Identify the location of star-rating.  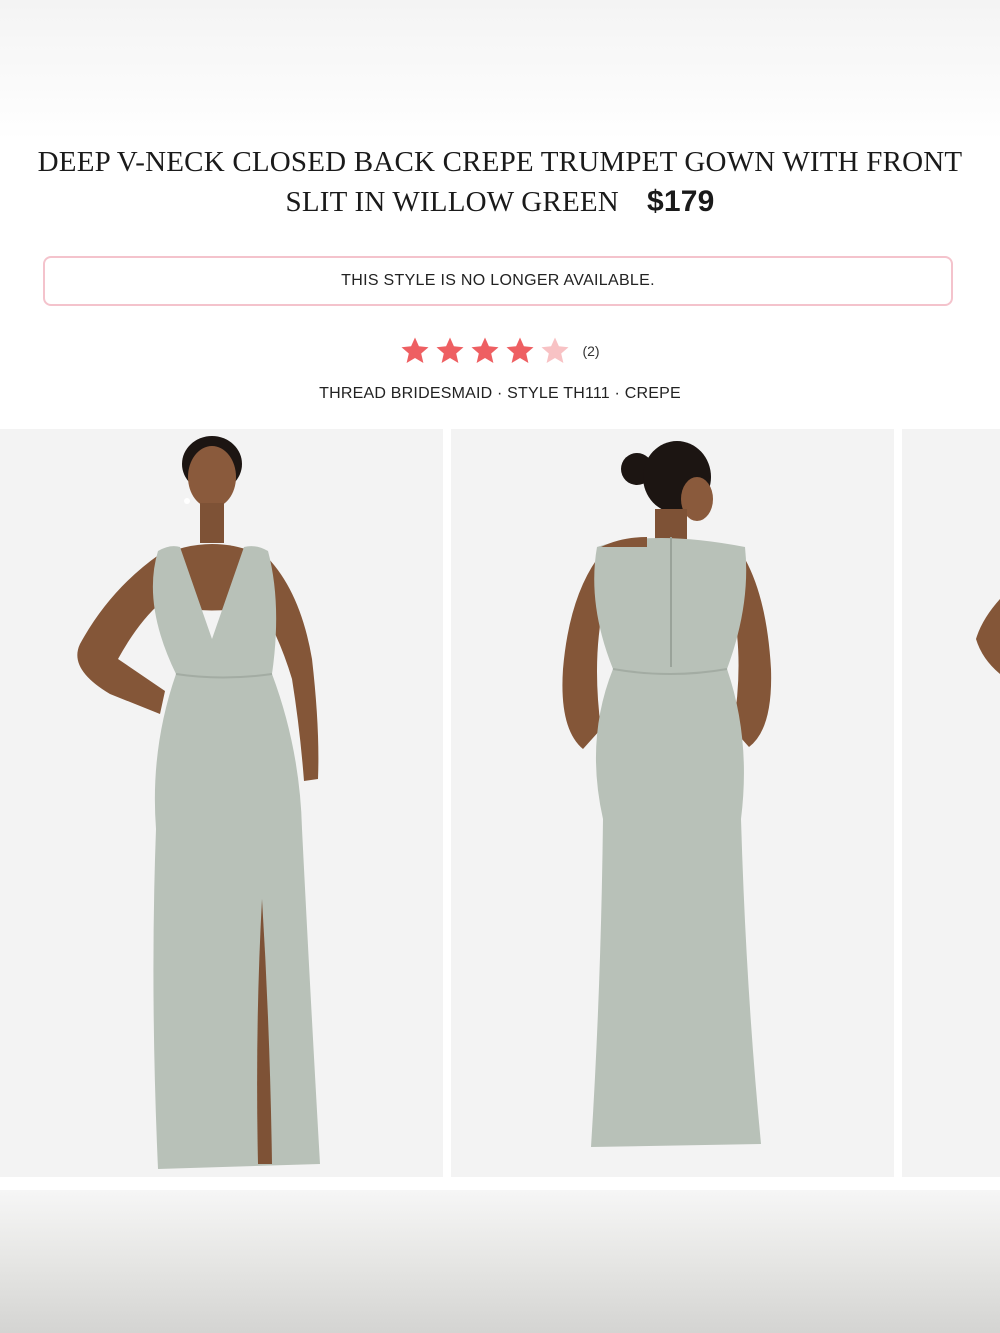
(485, 351).